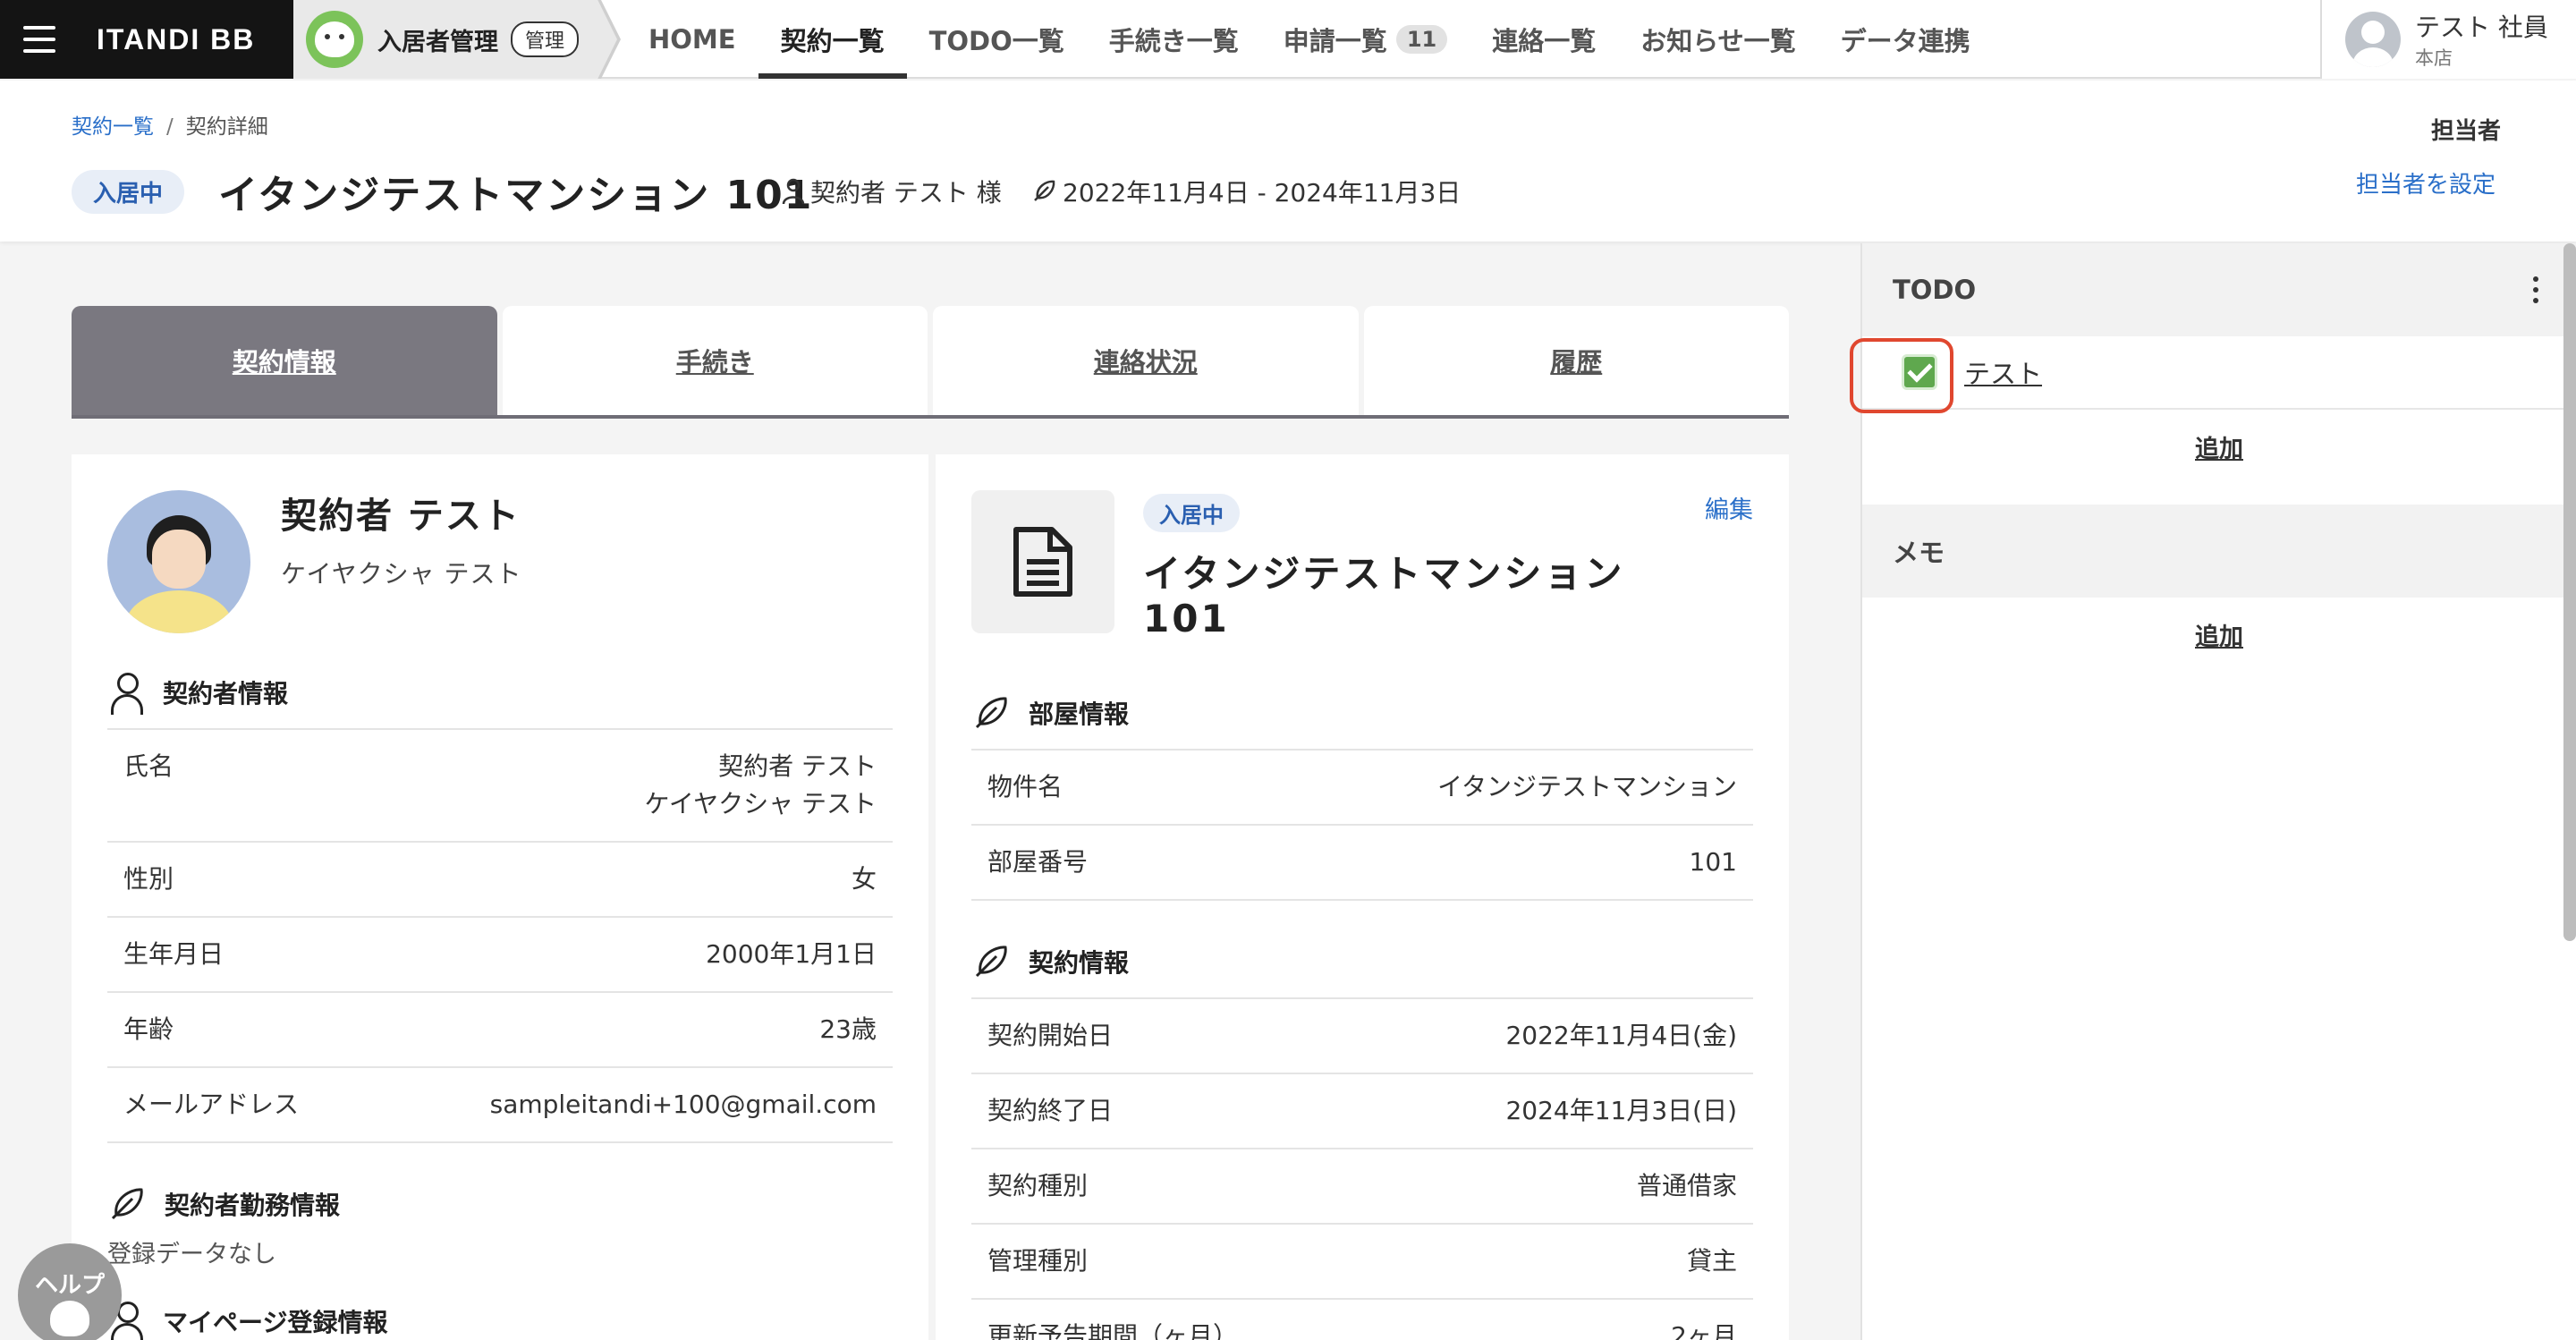 The image size is (2576, 1340). I want to click on nav-contracts-label: 契約一覧, so click(832, 41).